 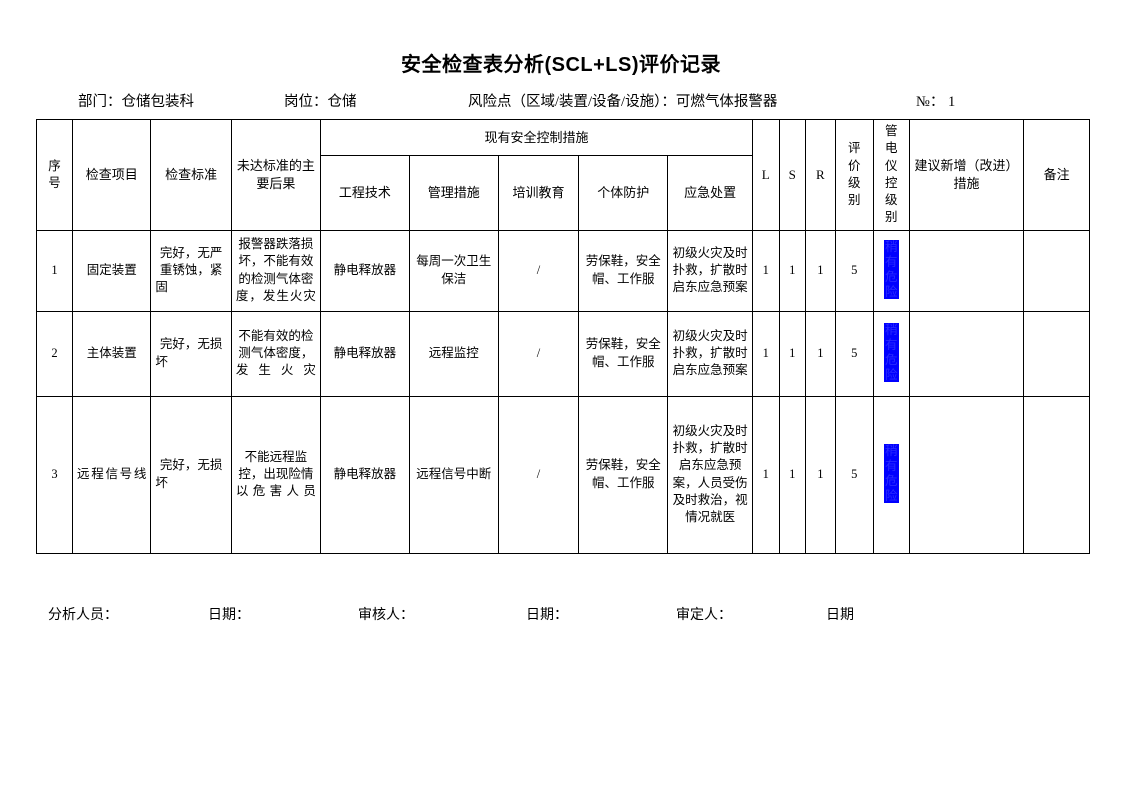 I want to click on header-eval-grade: 评 价 级 别, so click(x=854, y=175).